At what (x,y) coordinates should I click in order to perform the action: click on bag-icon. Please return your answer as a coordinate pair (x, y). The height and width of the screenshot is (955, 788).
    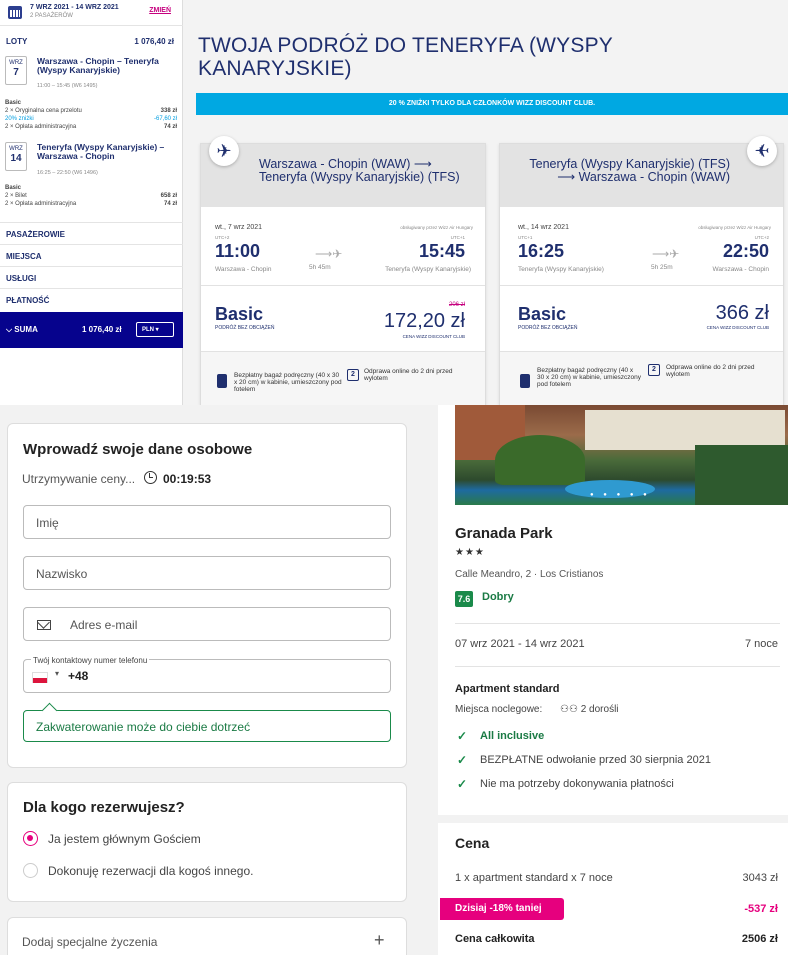
    Looking at the image, I should click on (525, 381).